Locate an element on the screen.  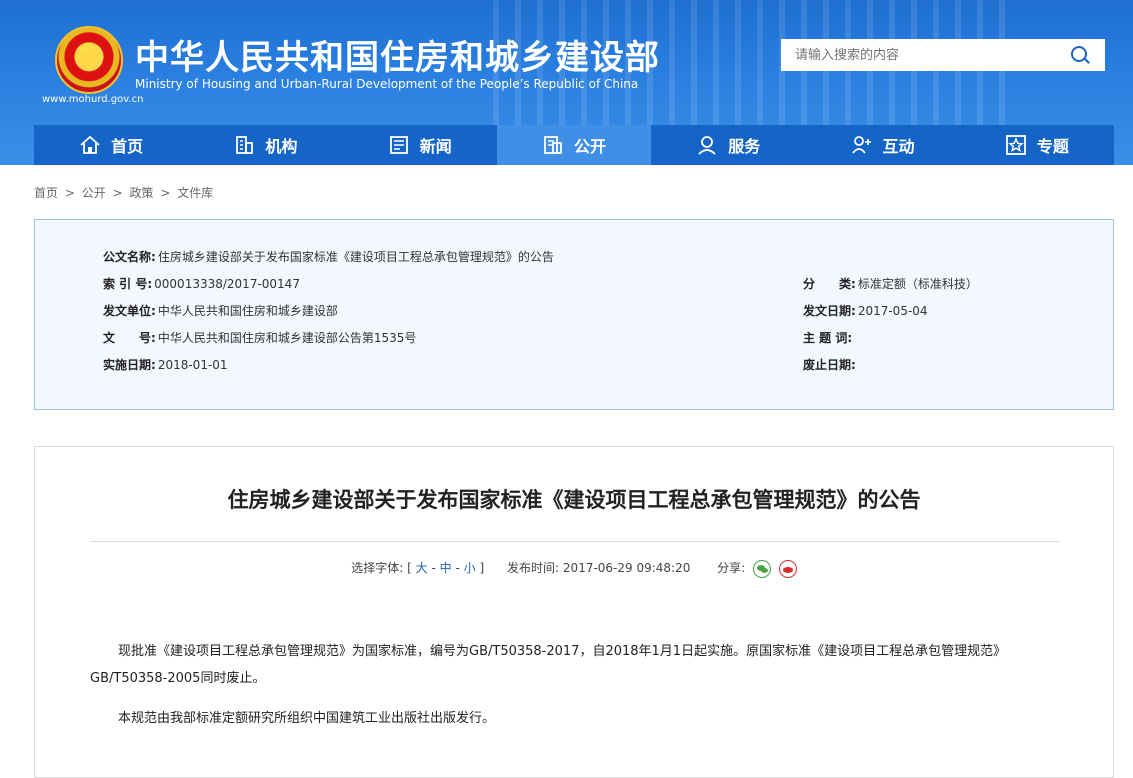
meta-label: 废止日期: is located at coordinates (829, 365).